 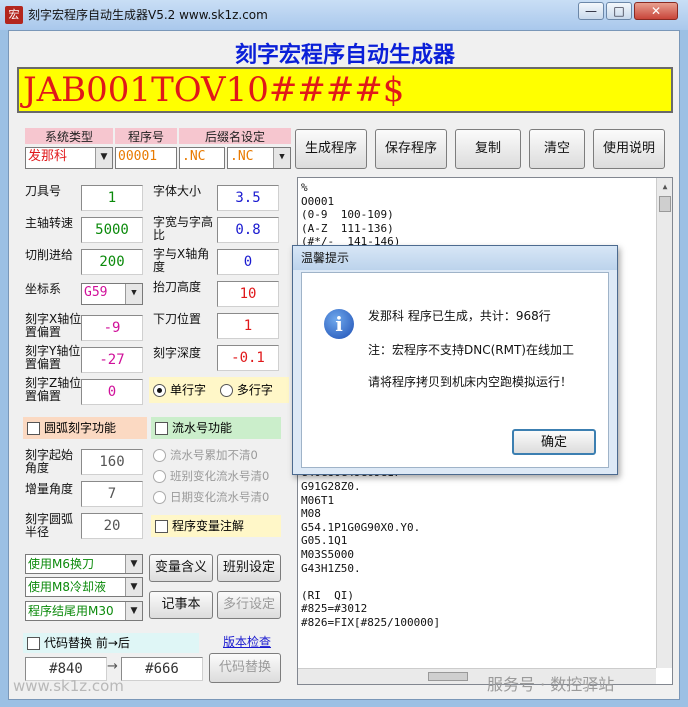 I want to click on serial-opt1-radio, so click(x=159, y=455).